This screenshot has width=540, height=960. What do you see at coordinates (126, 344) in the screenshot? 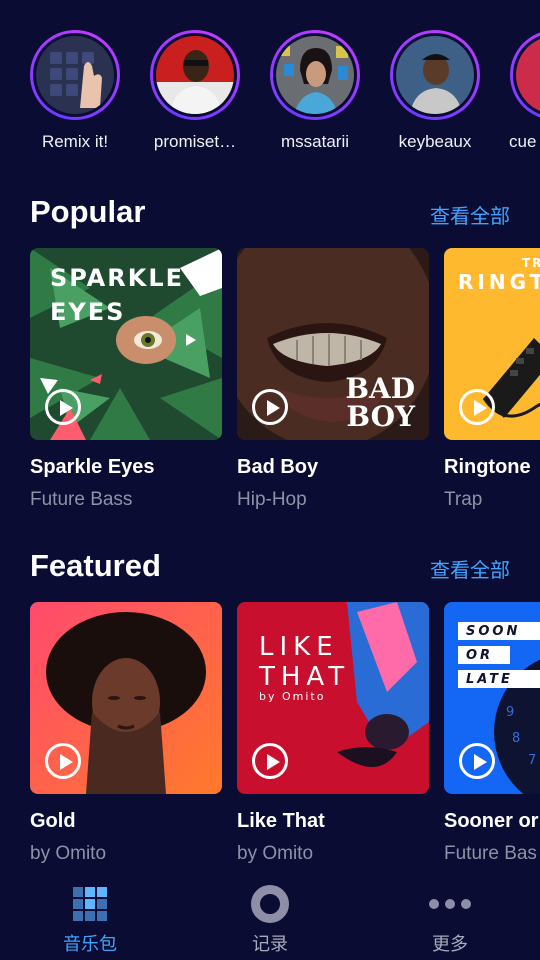
I see `cover-sparkle-eyes: SPARKLE EYES` at bounding box center [126, 344].